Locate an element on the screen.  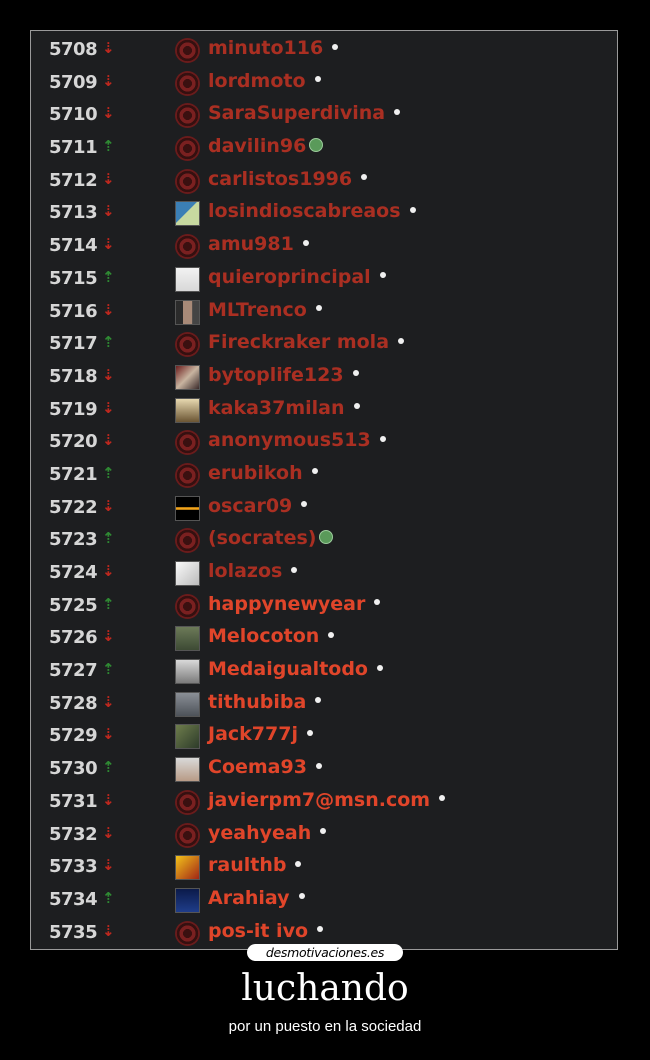
username-link: tithubiba is located at coordinates (265, 702).